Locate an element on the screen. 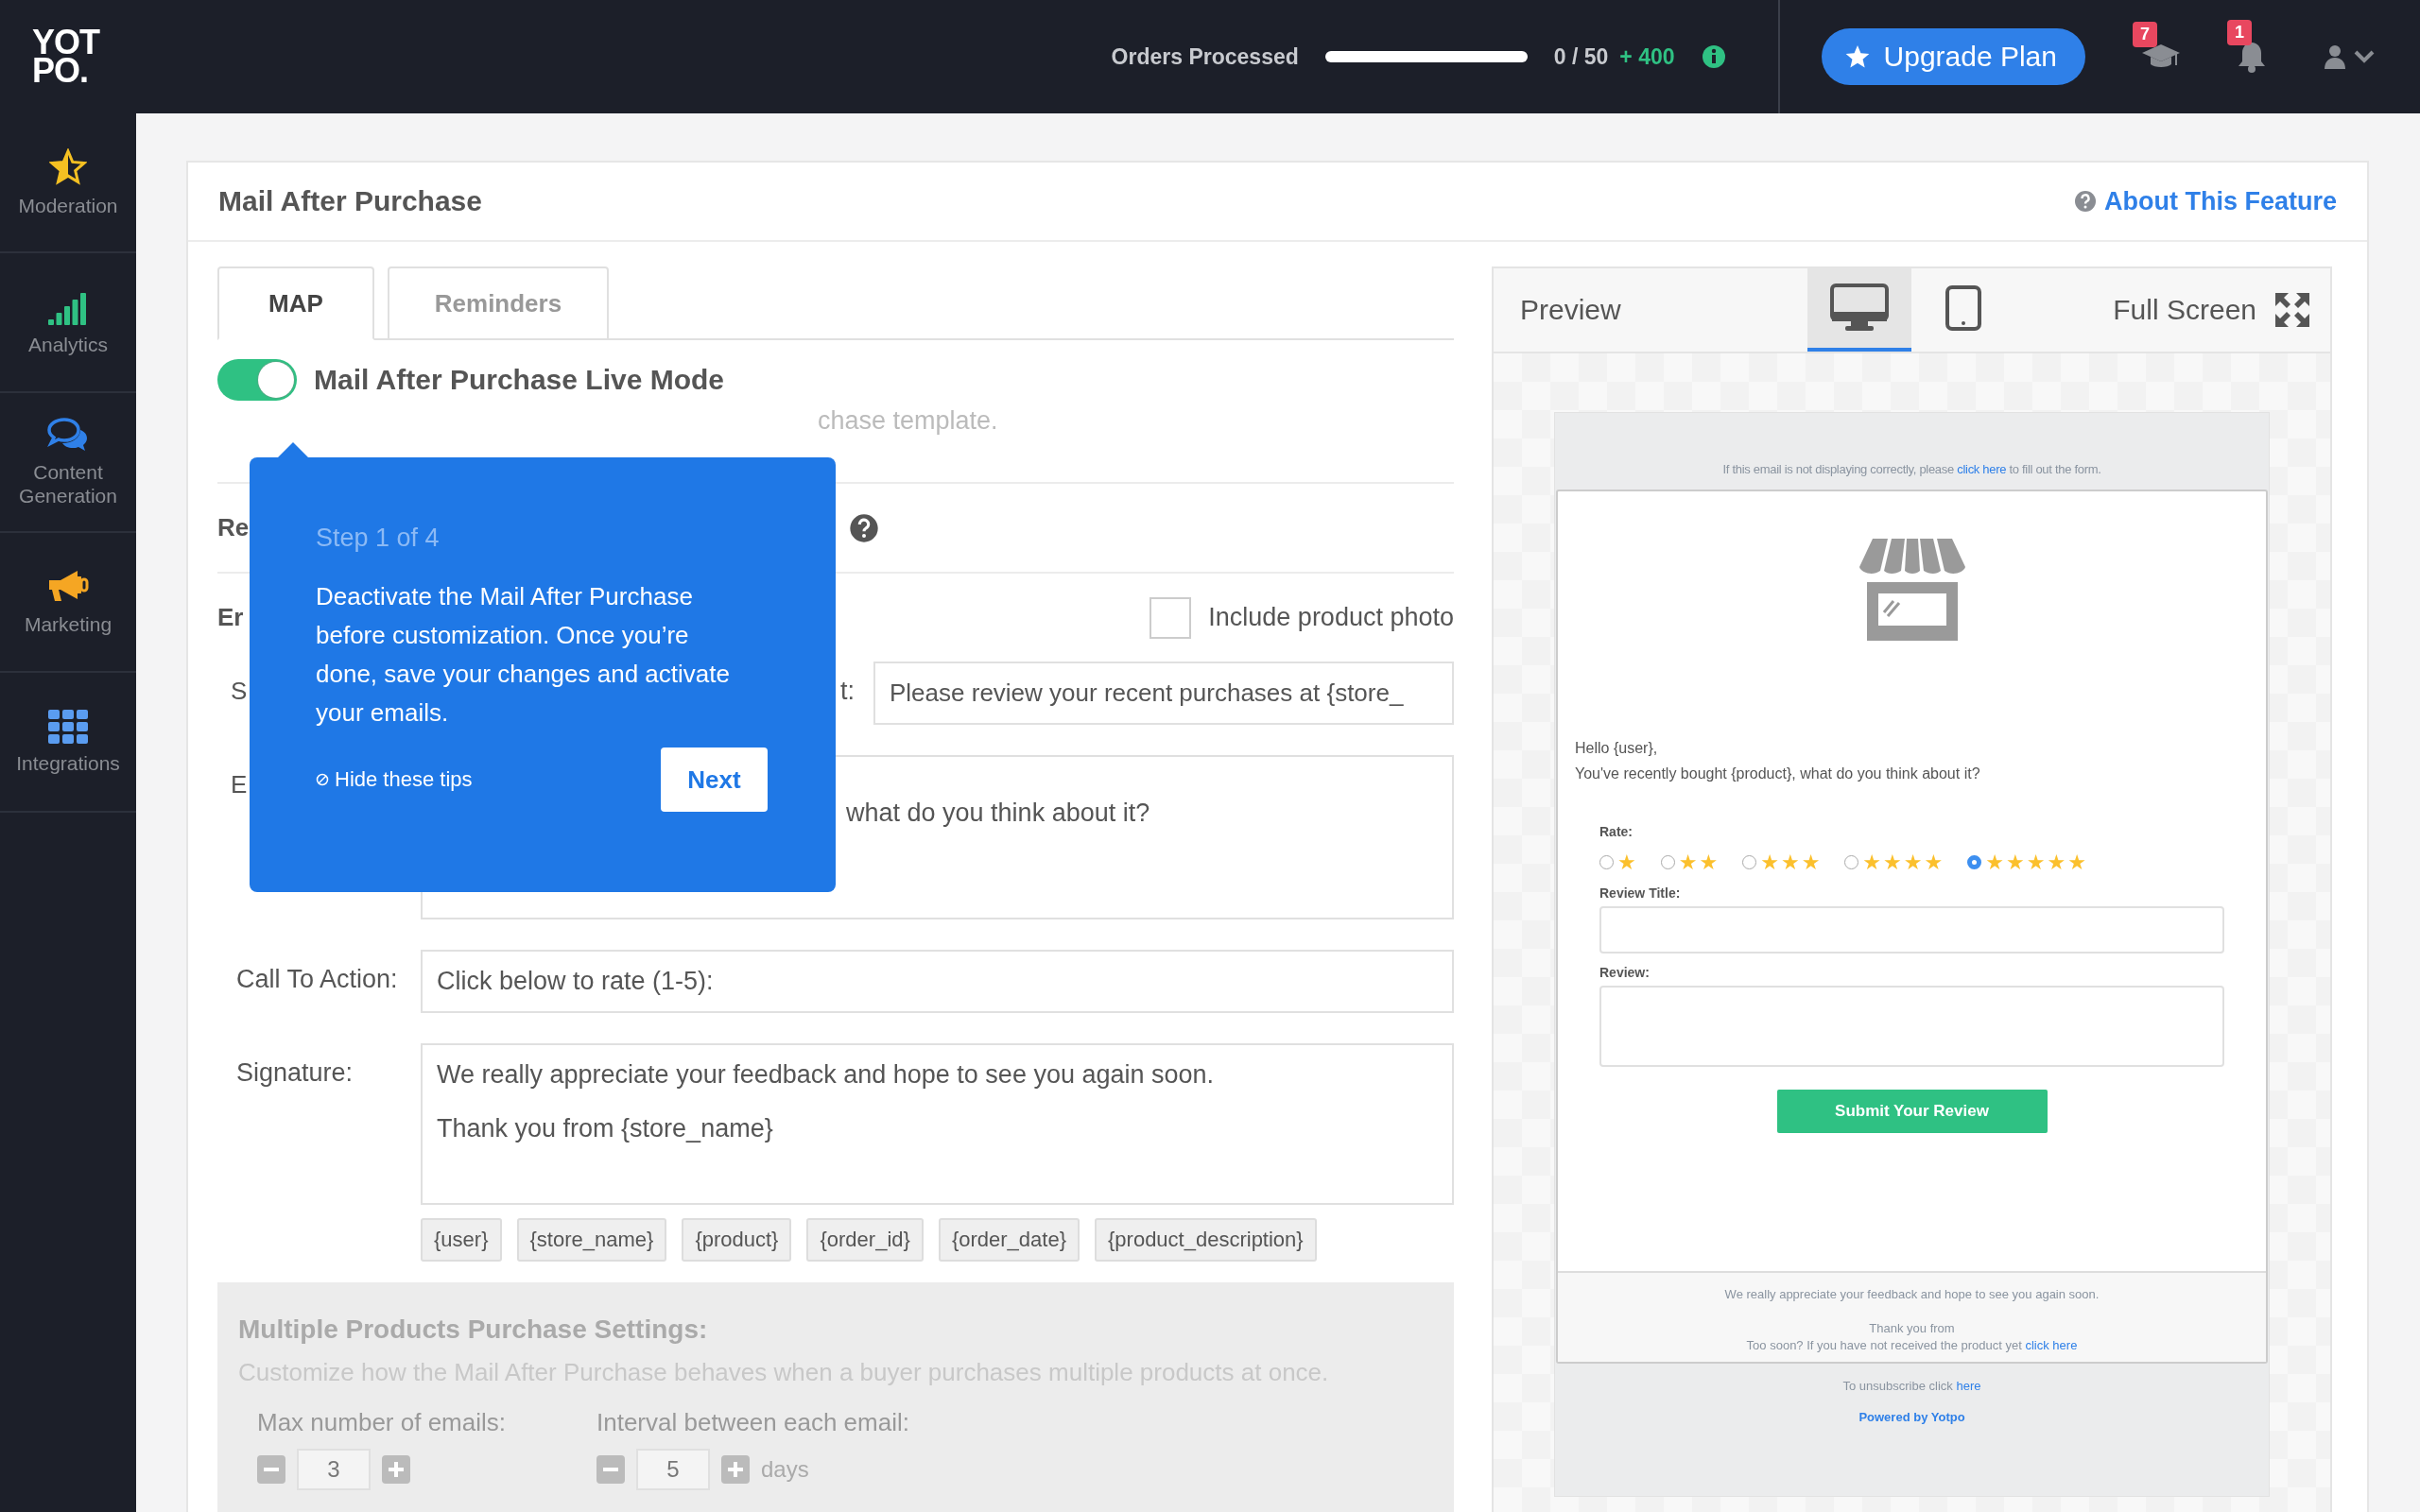  review-title-field is located at coordinates (1911, 930).